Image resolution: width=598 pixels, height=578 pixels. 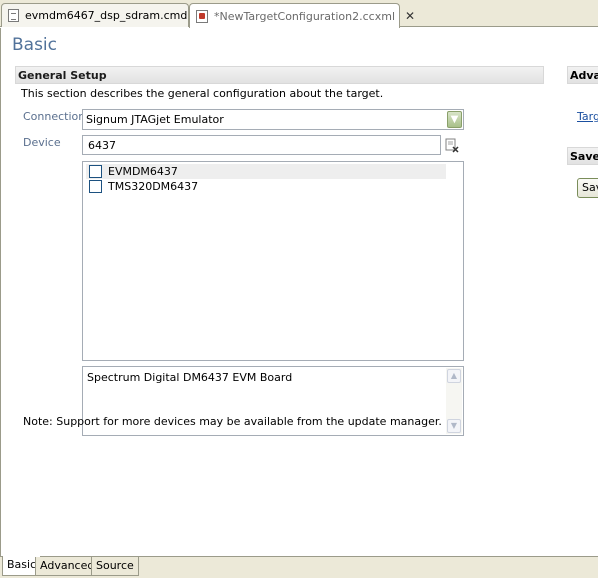 I want to click on save-section-header: Save, so click(x=582, y=156).